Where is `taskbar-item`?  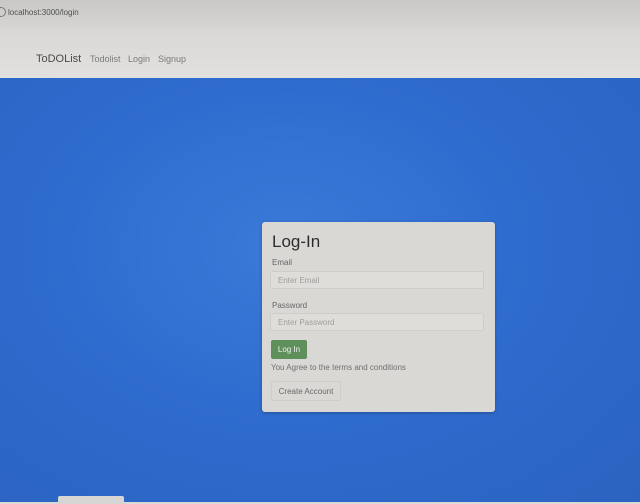 taskbar-item is located at coordinates (91, 500).